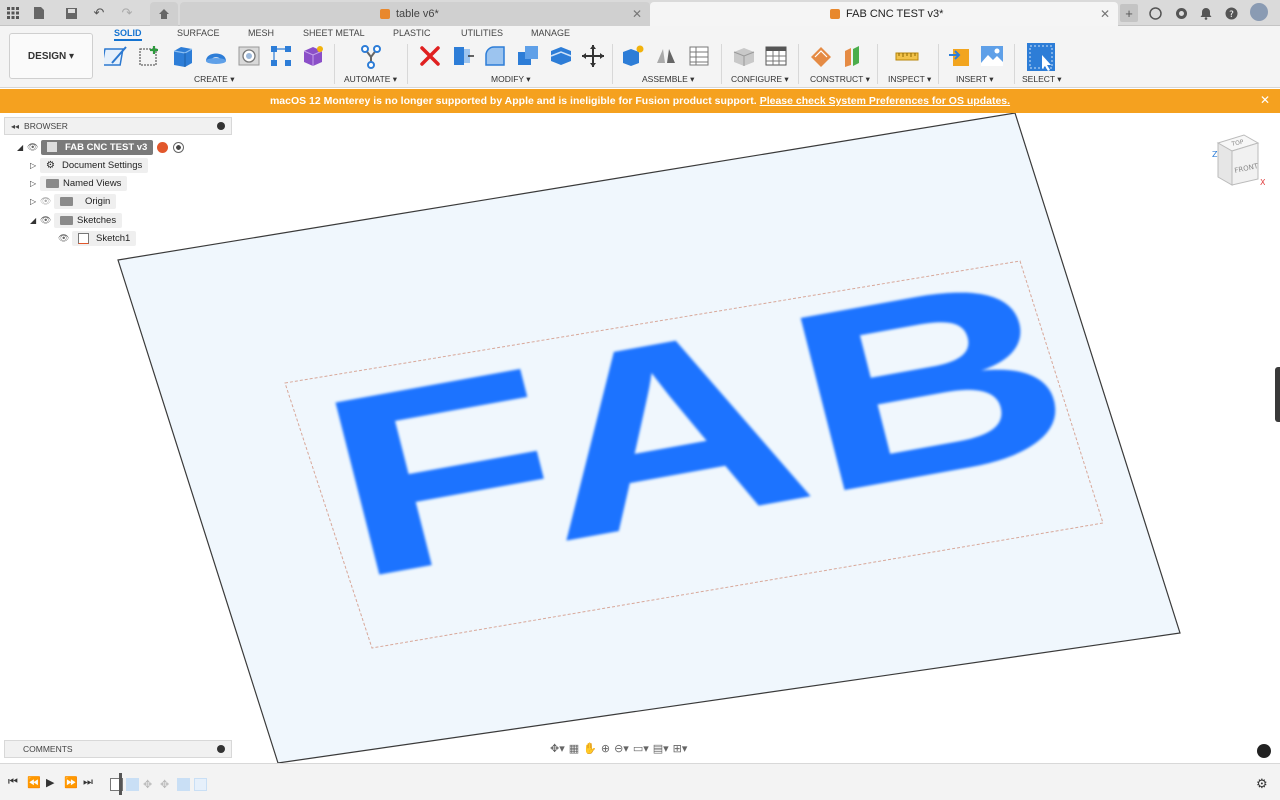 This screenshot has width=1280, height=800. What do you see at coordinates (1259, 12) in the screenshot?
I see `user-avatar` at bounding box center [1259, 12].